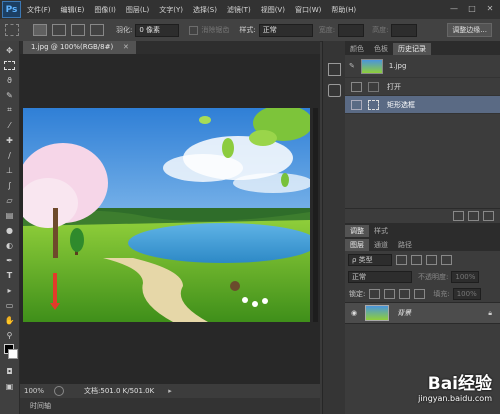  I want to click on canvas-scrollbar, so click(315, 215).